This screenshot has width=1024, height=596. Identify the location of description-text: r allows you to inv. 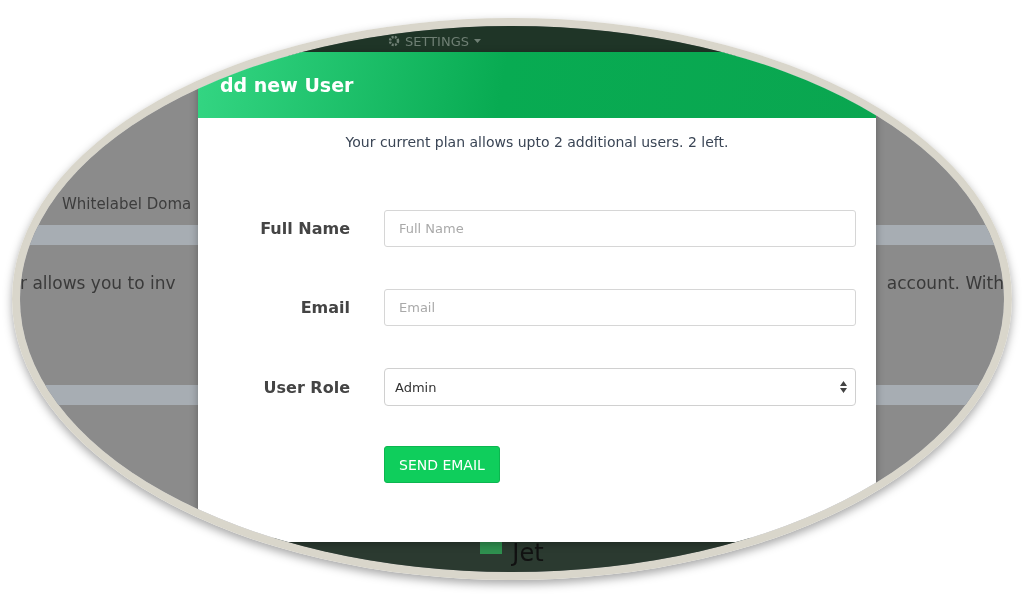
(98, 283).